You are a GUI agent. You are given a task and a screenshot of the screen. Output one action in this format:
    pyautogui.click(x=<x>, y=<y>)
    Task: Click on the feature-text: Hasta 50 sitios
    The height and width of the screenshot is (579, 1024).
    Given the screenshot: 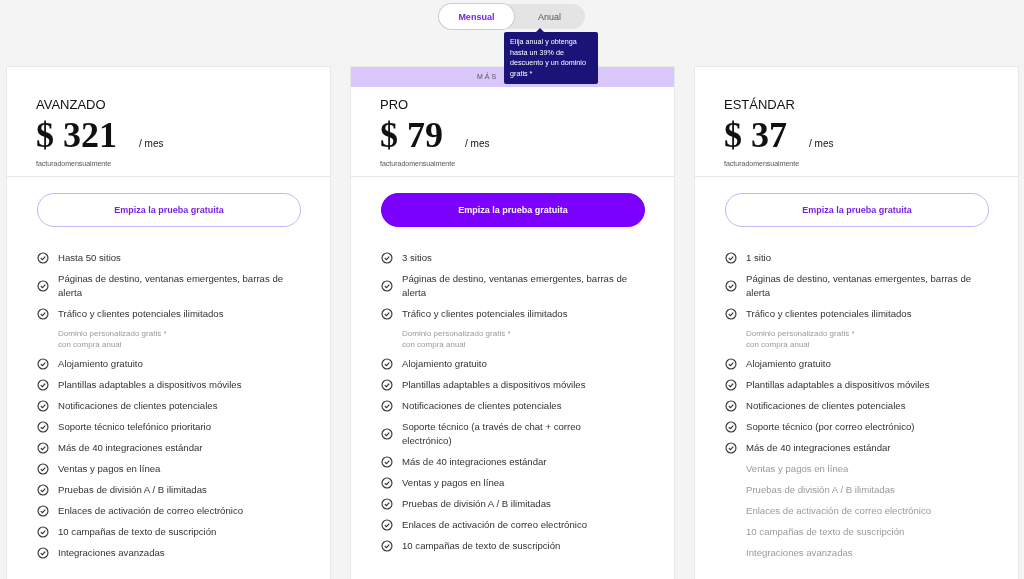 What is the action you would take?
    pyautogui.click(x=89, y=258)
    